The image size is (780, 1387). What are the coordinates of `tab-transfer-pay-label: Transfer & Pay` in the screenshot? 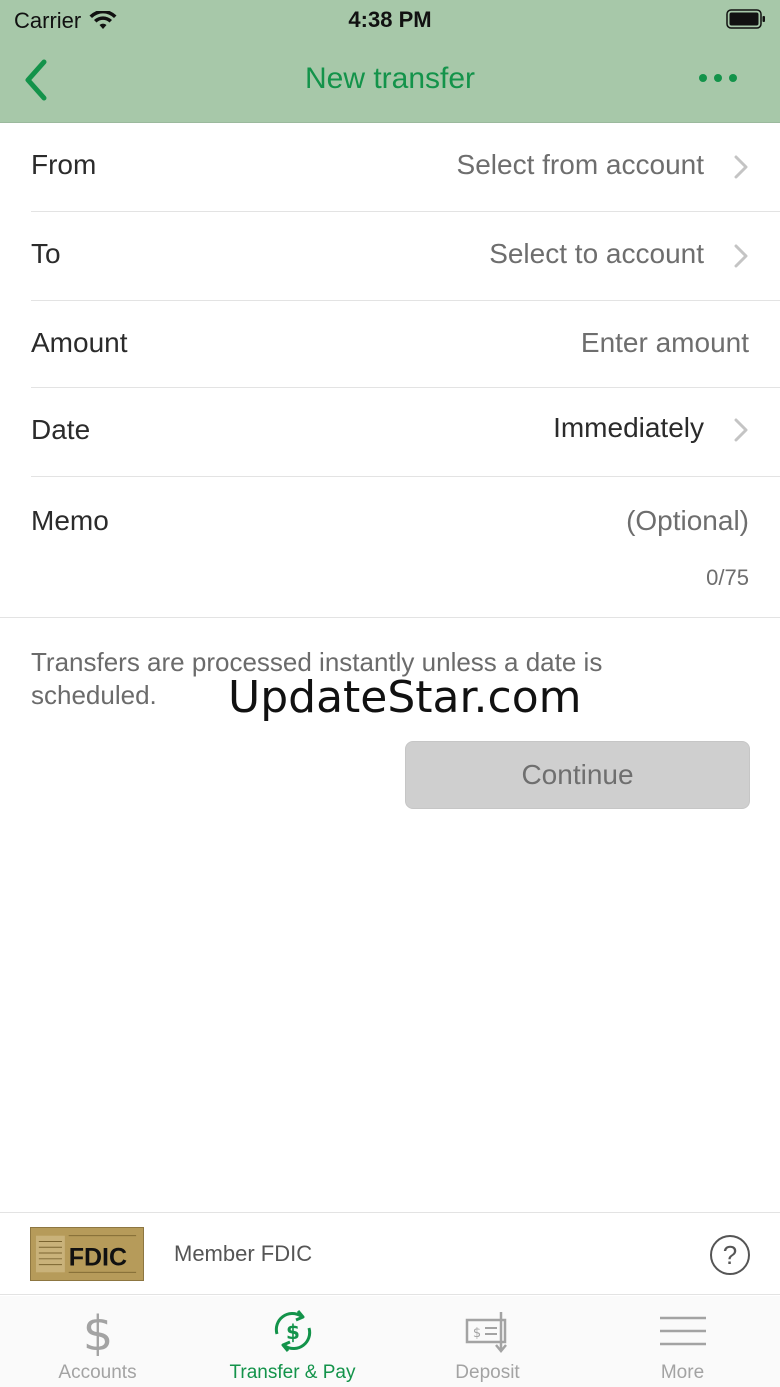 It's located at (292, 1372).